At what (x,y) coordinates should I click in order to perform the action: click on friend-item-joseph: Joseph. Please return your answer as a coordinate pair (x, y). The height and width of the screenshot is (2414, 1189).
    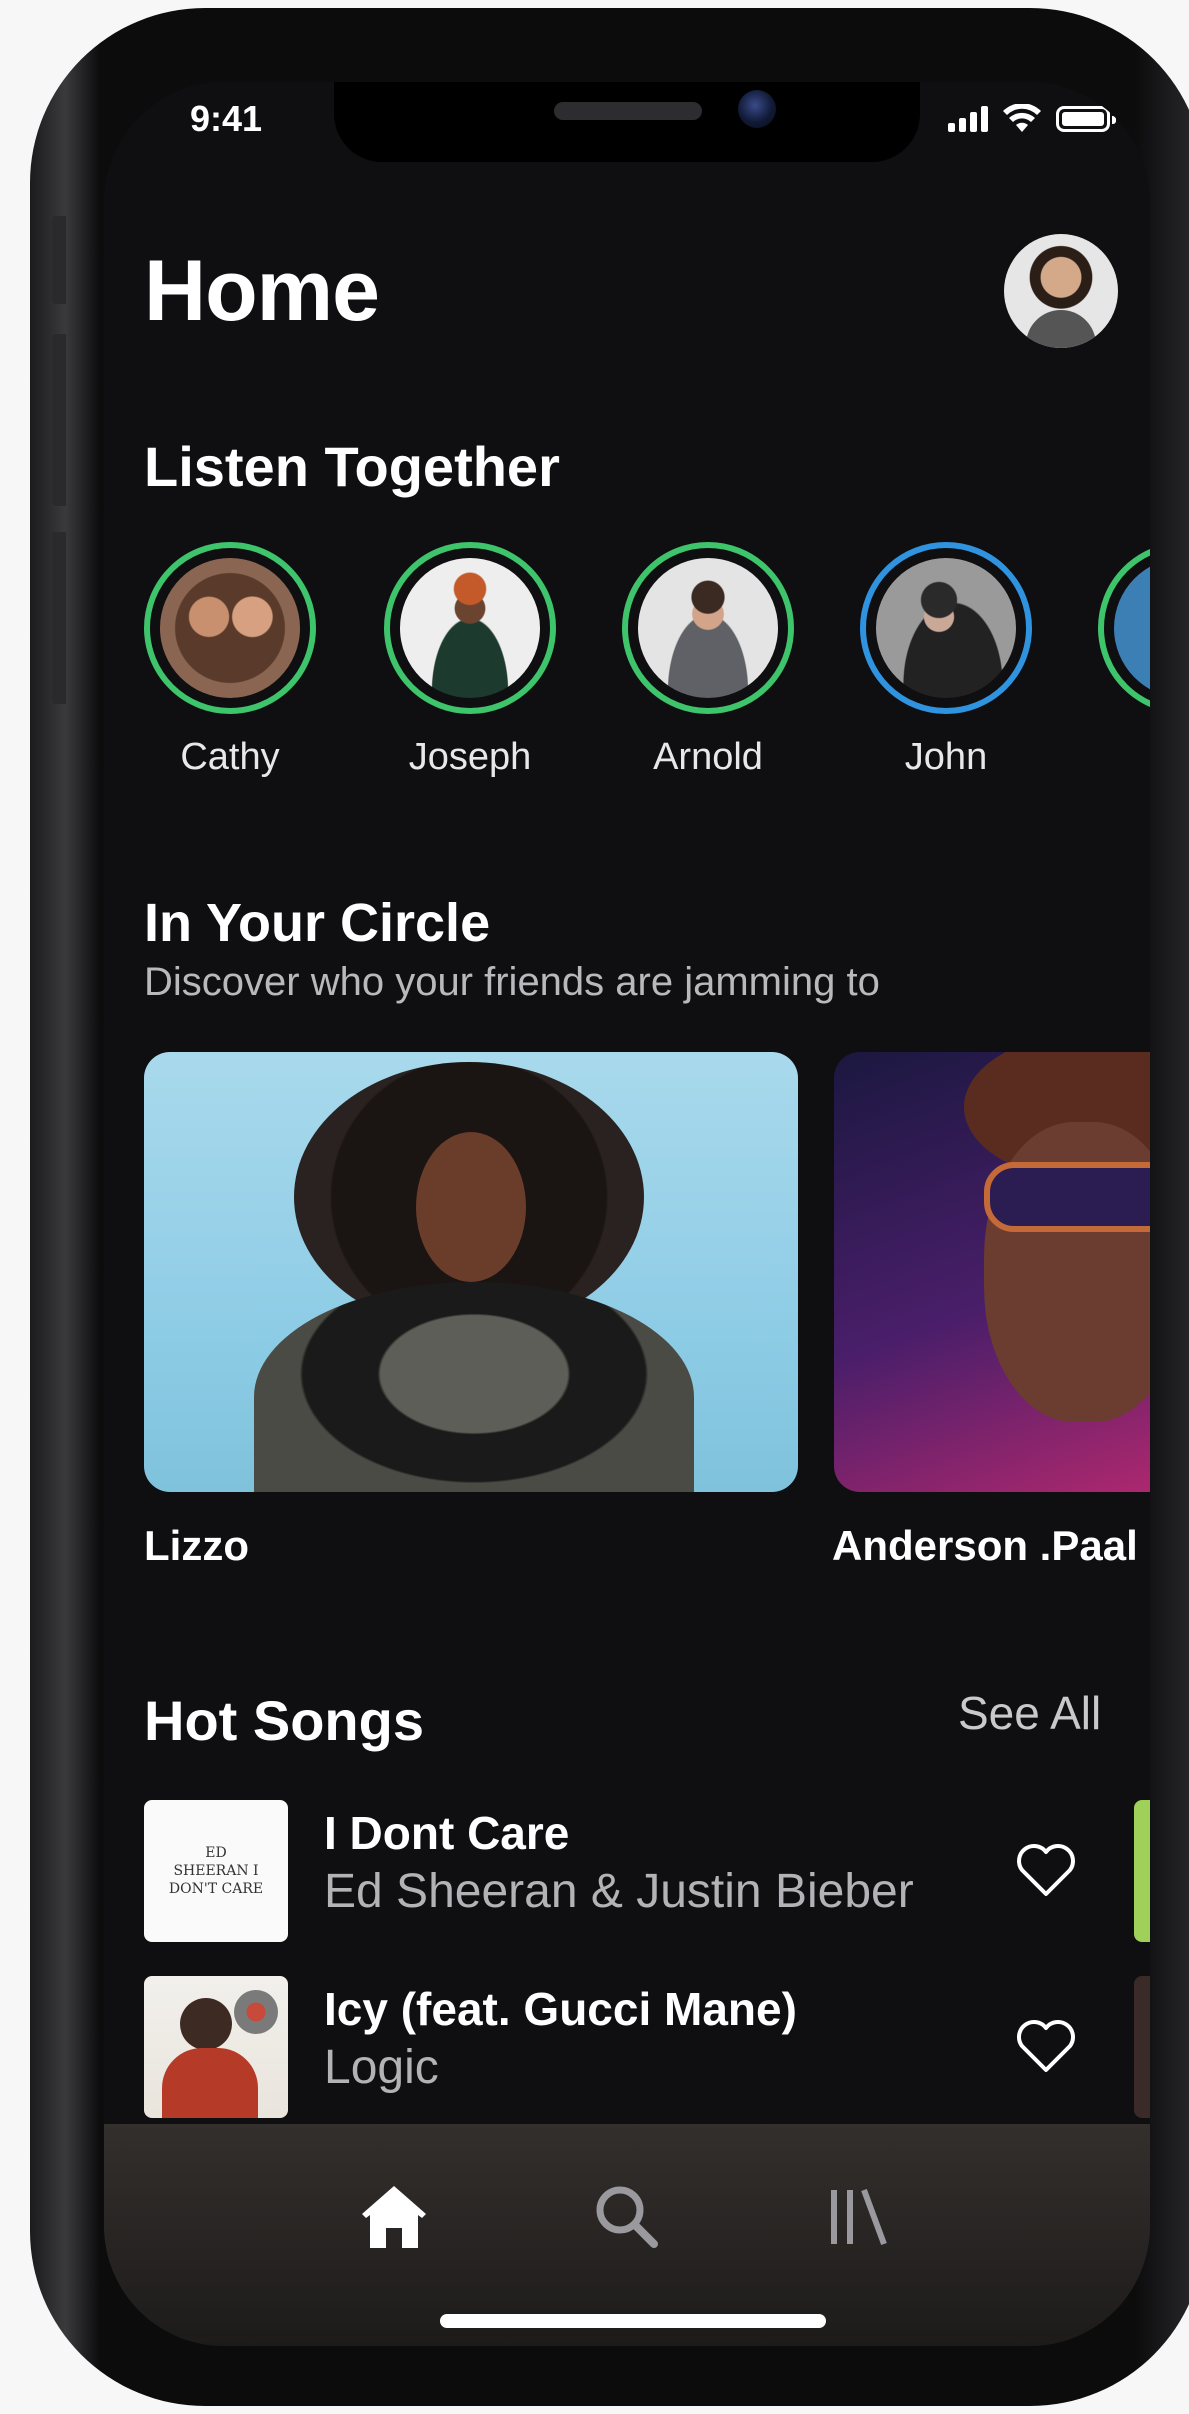
    Looking at the image, I should click on (470, 660).